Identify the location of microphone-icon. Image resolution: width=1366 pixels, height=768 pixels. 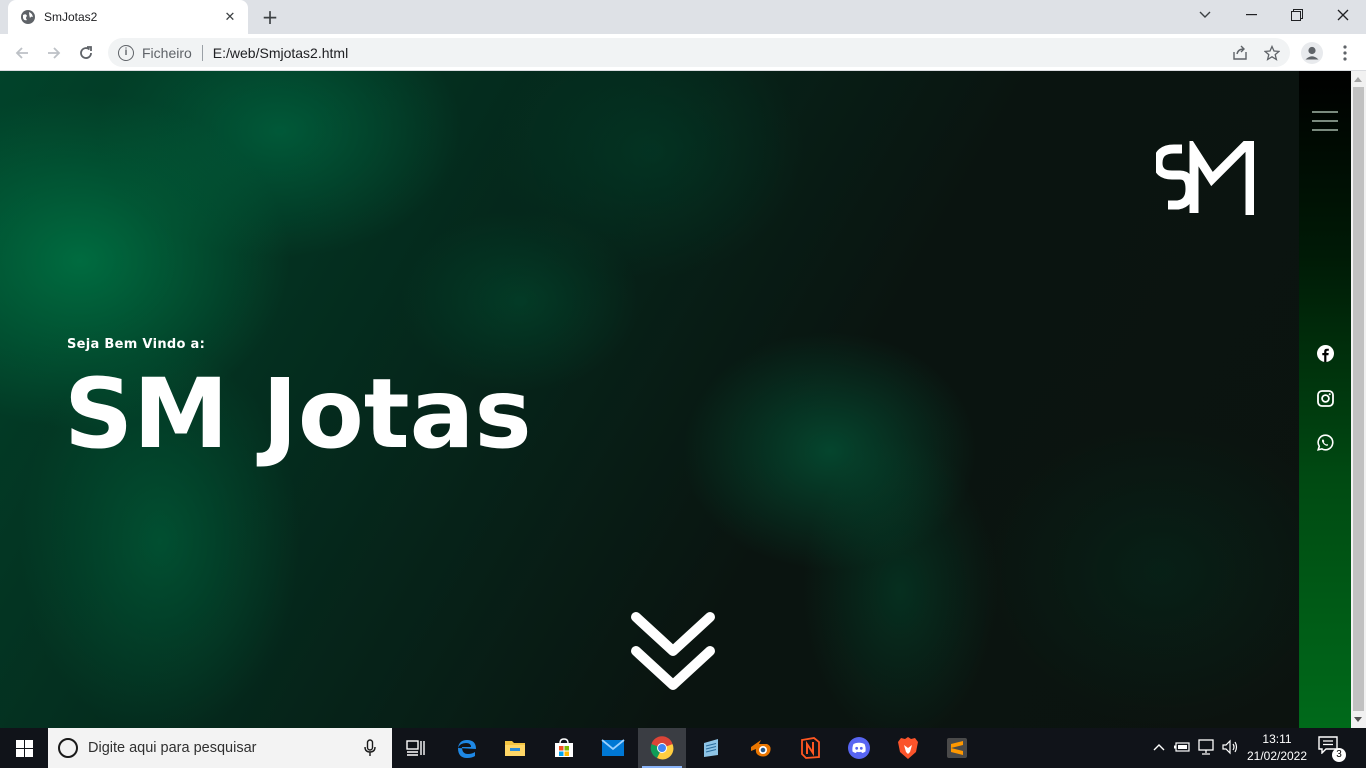
(370, 748).